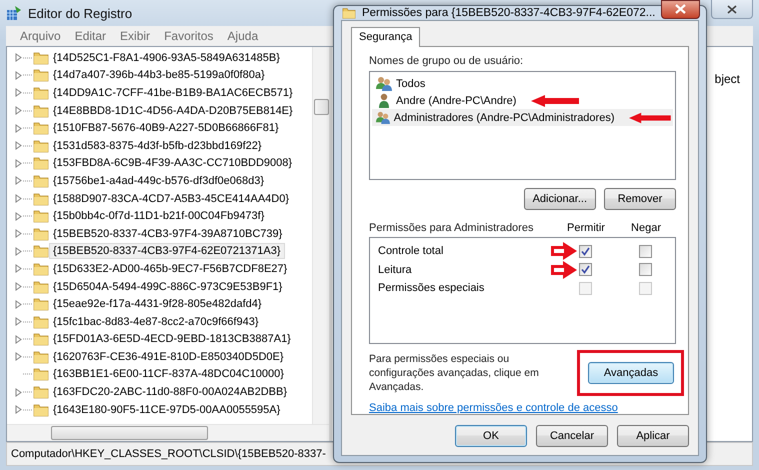  I want to click on tree-item: {15BEB520-8337-4CB3-97F4-62E0721371A3}, so click(167, 251).